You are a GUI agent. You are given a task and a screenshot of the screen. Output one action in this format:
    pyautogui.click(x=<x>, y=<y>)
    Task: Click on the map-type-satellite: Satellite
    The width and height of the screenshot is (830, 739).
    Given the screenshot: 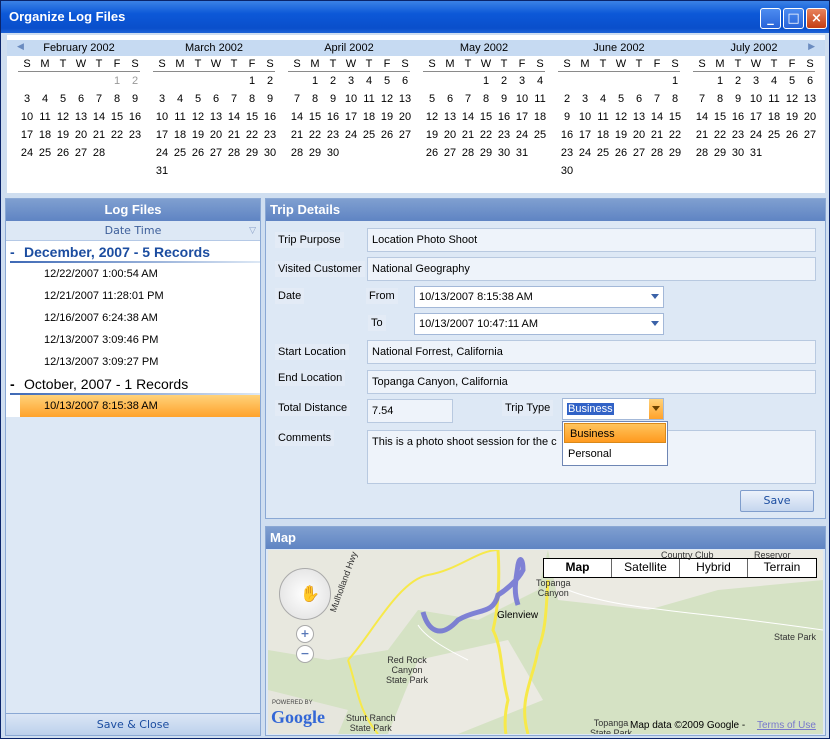 What is the action you would take?
    pyautogui.click(x=646, y=568)
    